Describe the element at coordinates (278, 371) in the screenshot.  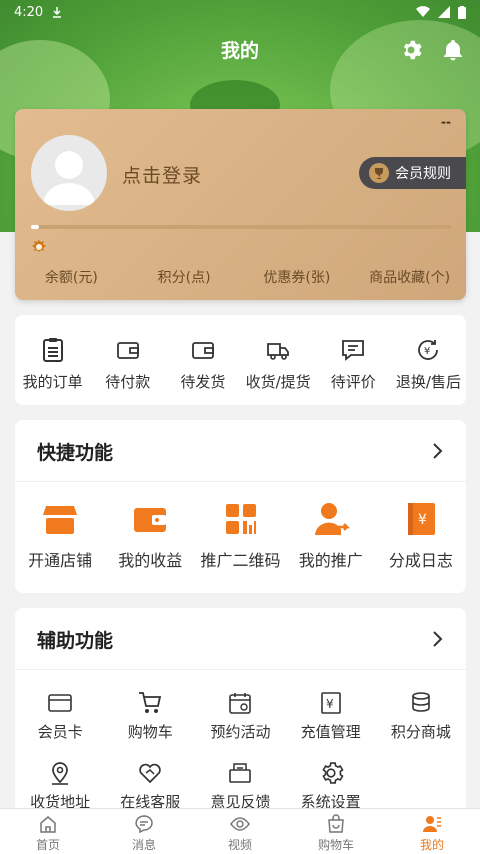
I see `order-item-receive: 收货/提货` at that location.